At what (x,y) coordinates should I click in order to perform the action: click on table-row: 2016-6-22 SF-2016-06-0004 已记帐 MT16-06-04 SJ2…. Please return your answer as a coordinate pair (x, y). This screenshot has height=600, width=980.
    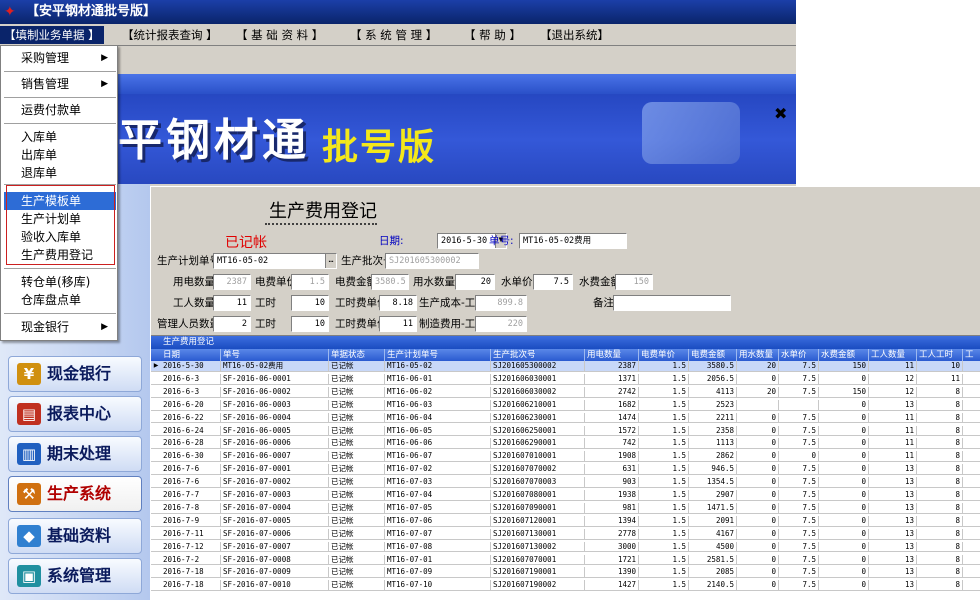
    Looking at the image, I should click on (565, 418).